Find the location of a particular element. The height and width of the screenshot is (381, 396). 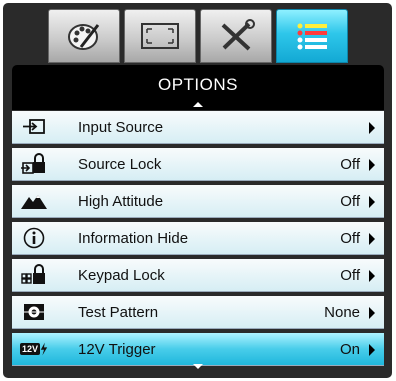

option-information-hide: Information Hide Off is located at coordinates (198, 238).